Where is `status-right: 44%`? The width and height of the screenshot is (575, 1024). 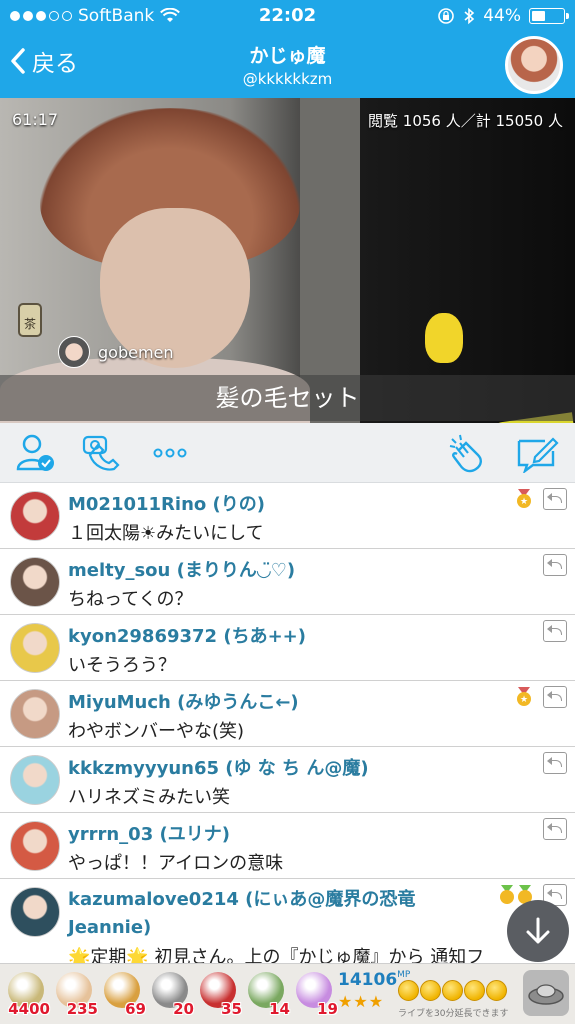 status-right: 44% is located at coordinates (503, 16).